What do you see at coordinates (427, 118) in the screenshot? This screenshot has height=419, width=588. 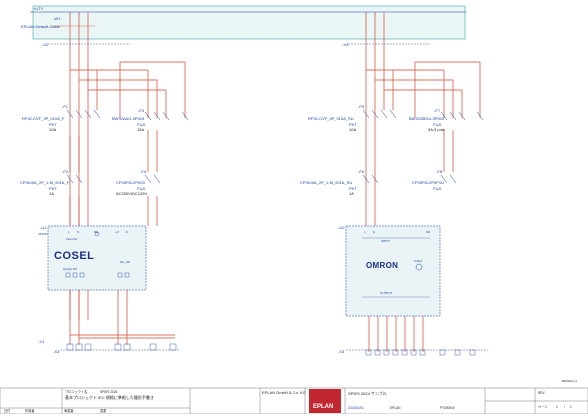 I see `f7-part: BW32SBGU-3P003` at bounding box center [427, 118].